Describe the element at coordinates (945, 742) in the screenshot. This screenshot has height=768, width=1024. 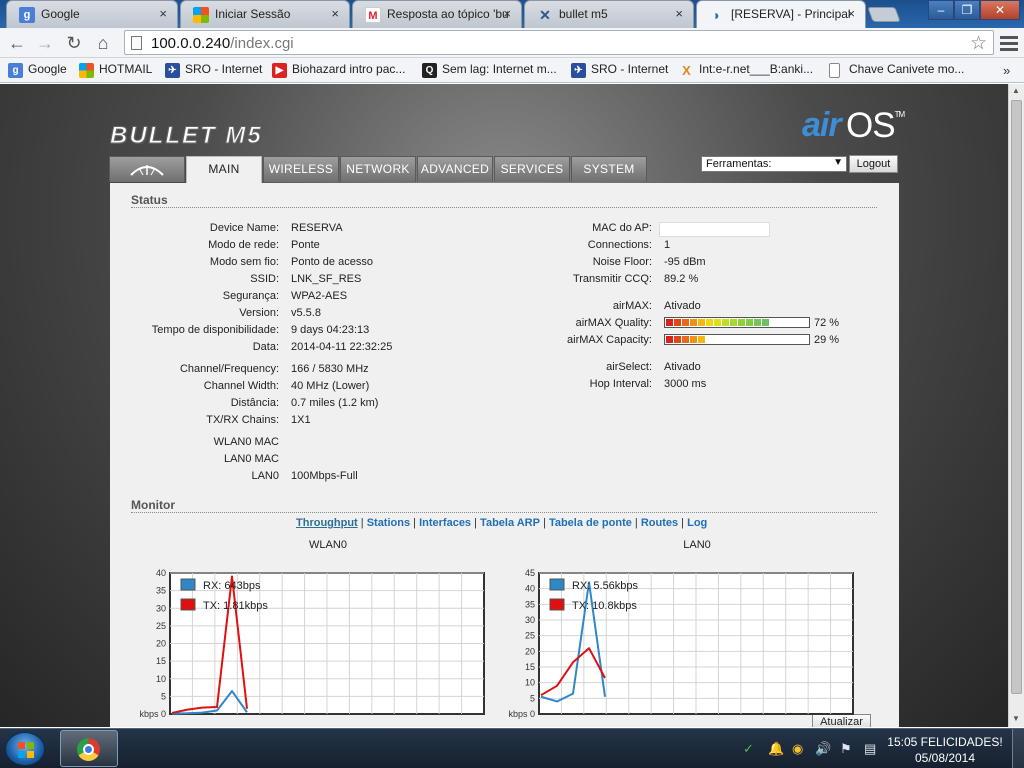
I see `clock-time: 15:05 FELICIDADES!` at that location.